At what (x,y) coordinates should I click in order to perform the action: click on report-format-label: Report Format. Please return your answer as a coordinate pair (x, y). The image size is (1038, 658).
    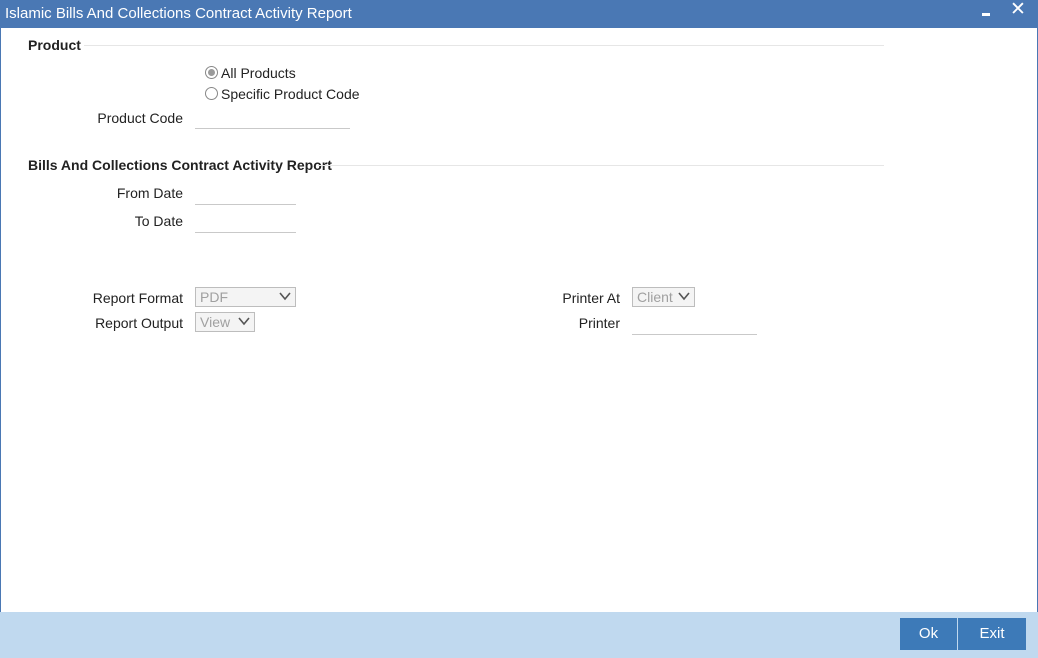
    Looking at the image, I should click on (137, 298).